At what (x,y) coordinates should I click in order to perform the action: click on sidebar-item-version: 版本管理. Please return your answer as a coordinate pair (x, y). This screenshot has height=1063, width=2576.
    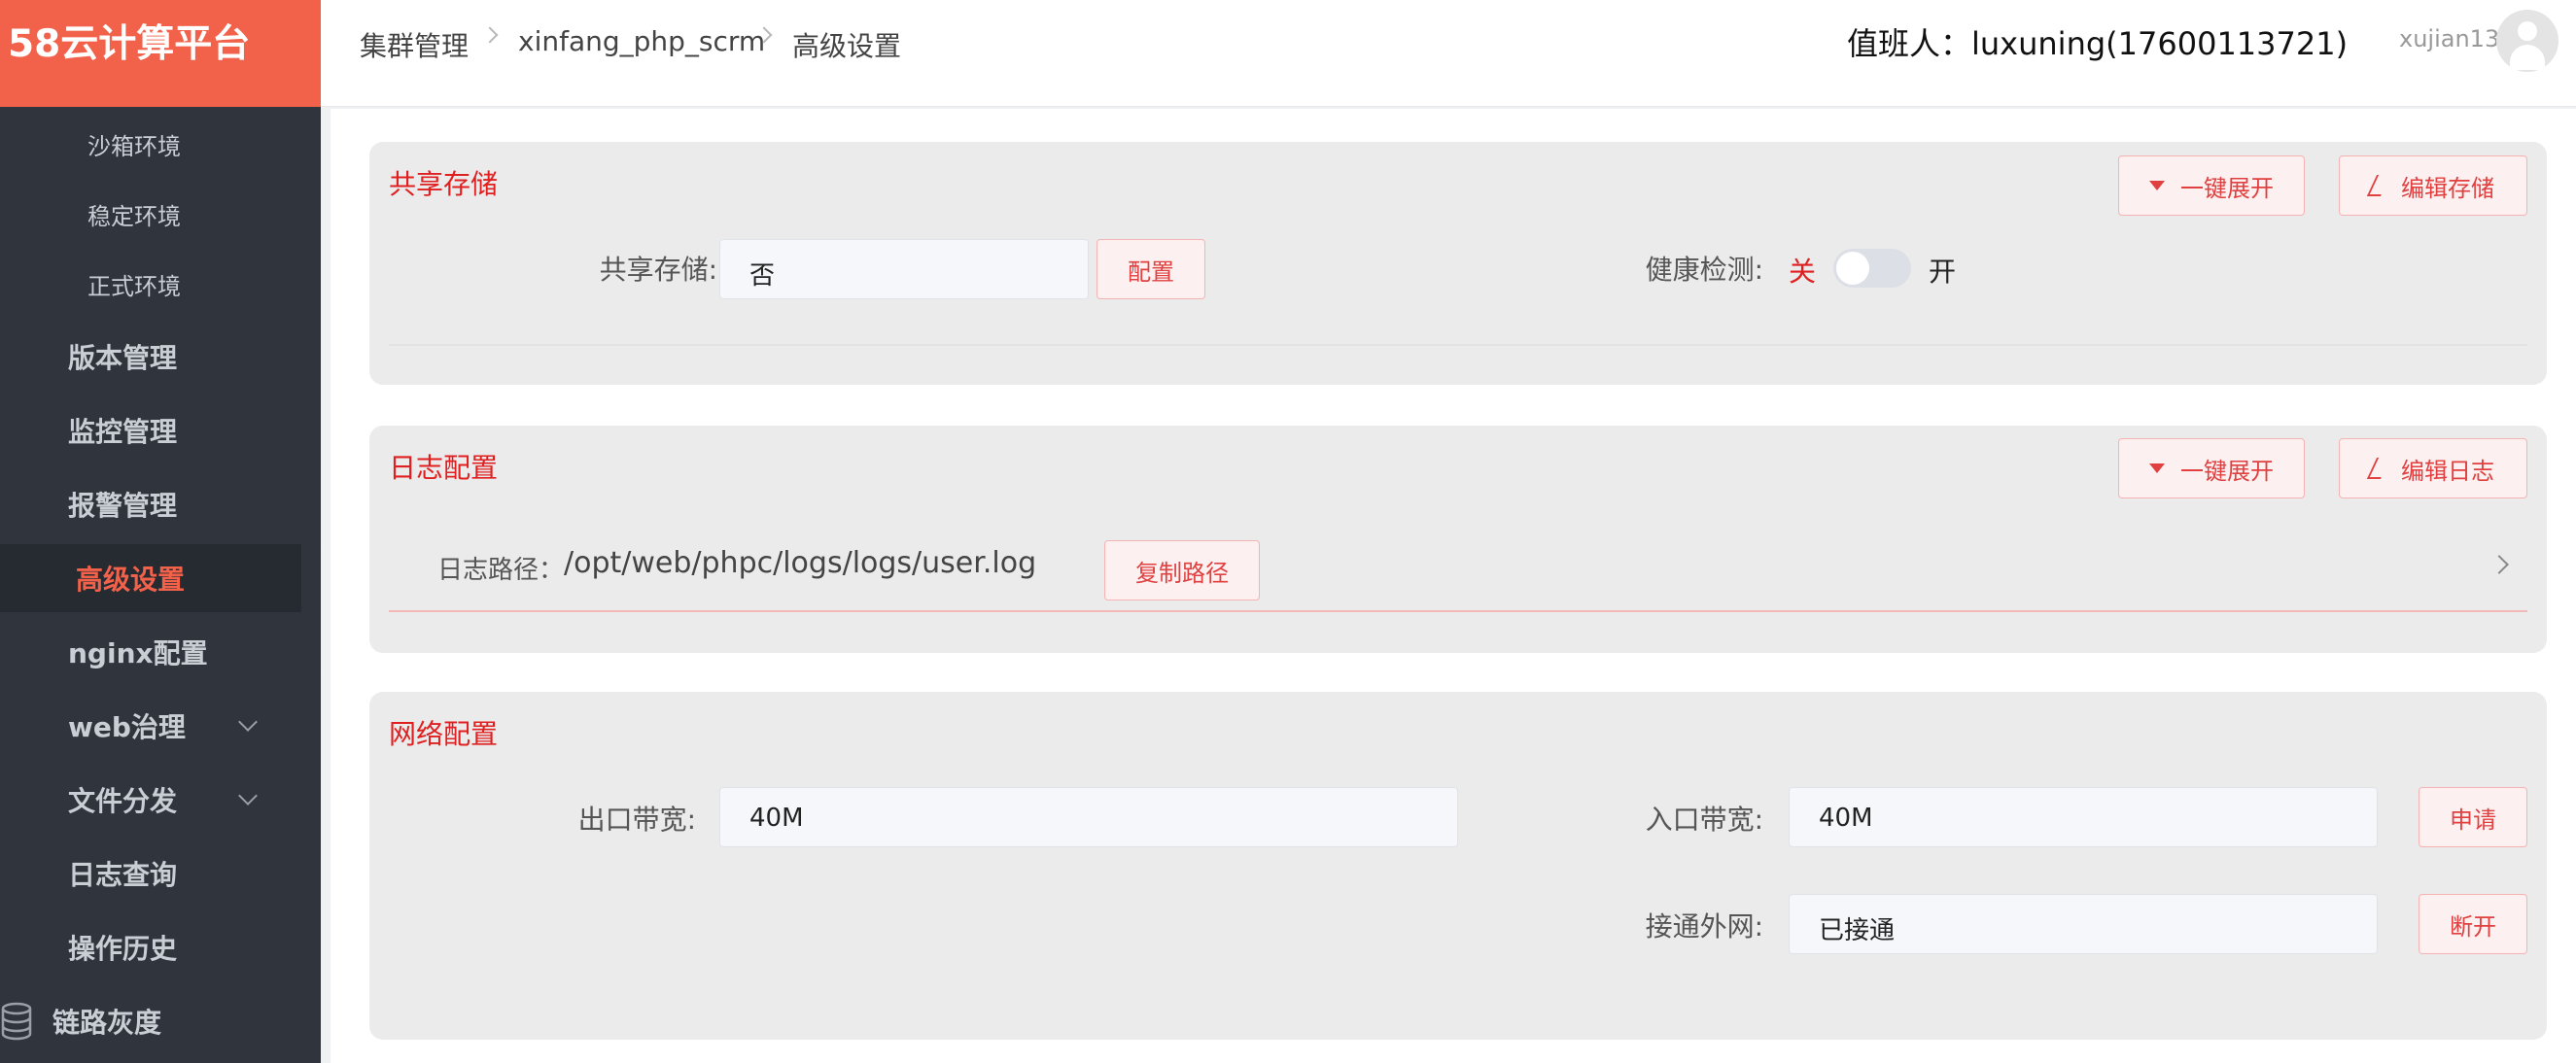
    Looking at the image, I should click on (150, 357).